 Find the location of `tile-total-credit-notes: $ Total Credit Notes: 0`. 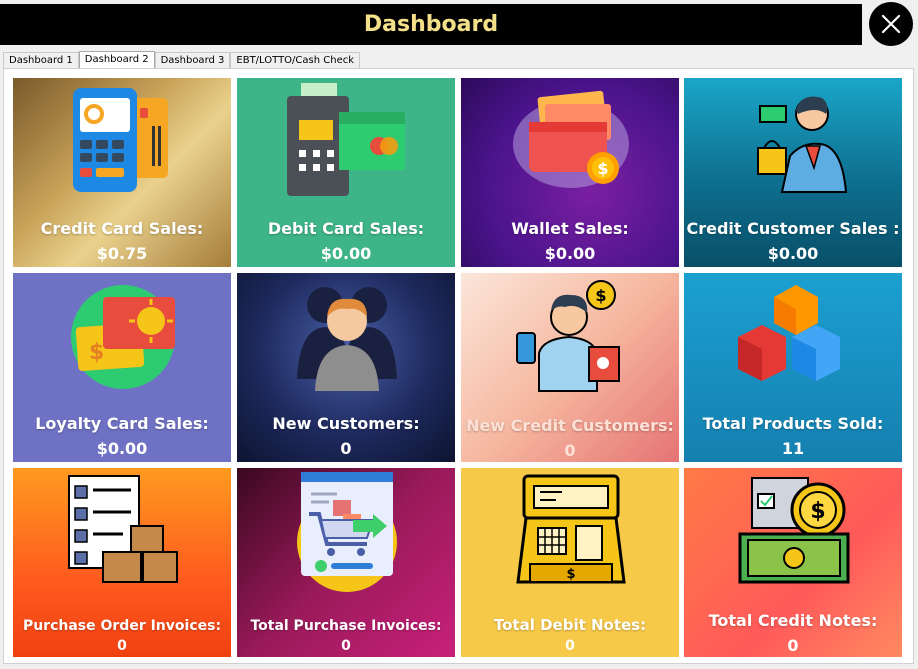

tile-total-credit-notes: $ Total Credit Notes: 0 is located at coordinates (793, 562).